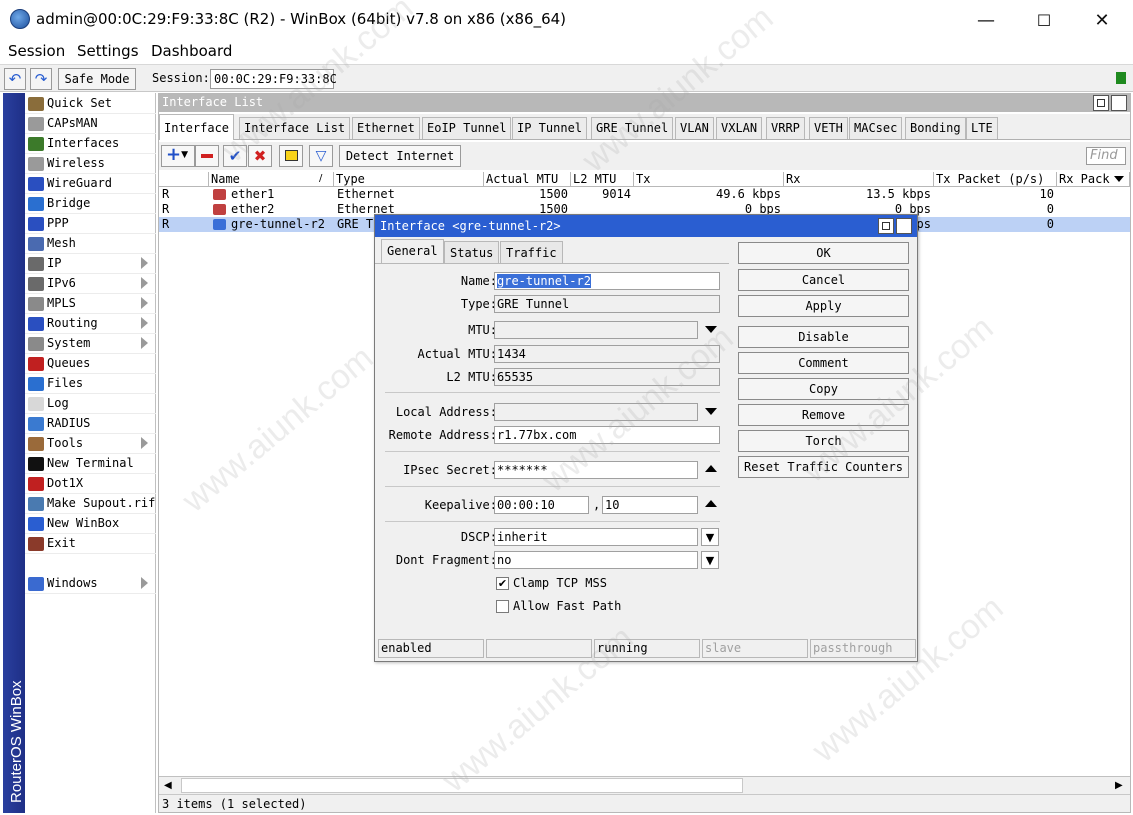 The height and width of the screenshot is (815, 1133). I want to click on mtu-input, so click(596, 330).